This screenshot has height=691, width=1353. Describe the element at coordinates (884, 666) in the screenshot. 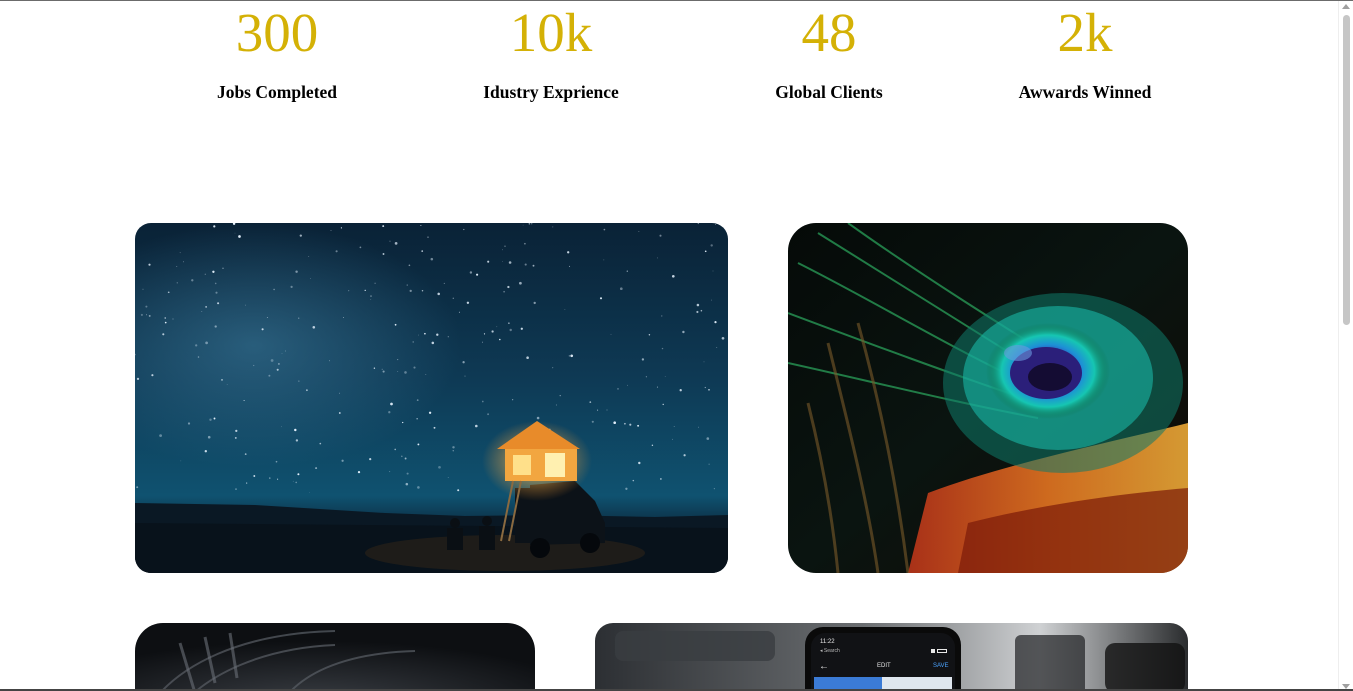

I see `phone-screen-title: EDIT` at that location.